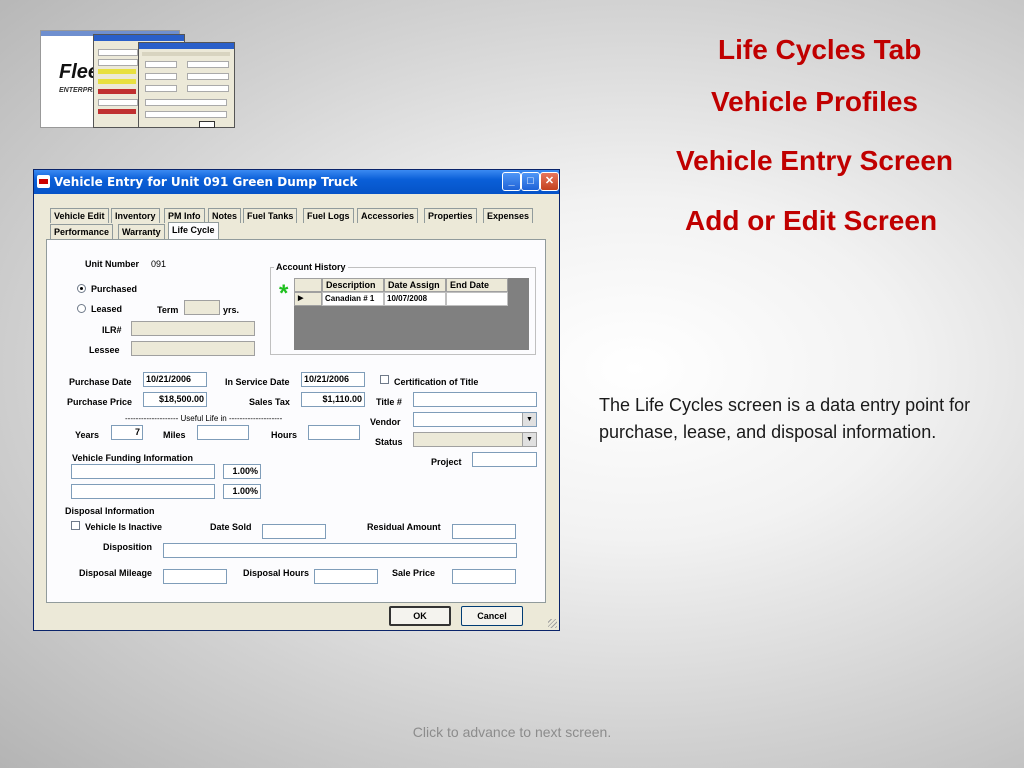 The height and width of the screenshot is (768, 1024). What do you see at coordinates (353, 285) in the screenshot?
I see `column-description: Description` at bounding box center [353, 285].